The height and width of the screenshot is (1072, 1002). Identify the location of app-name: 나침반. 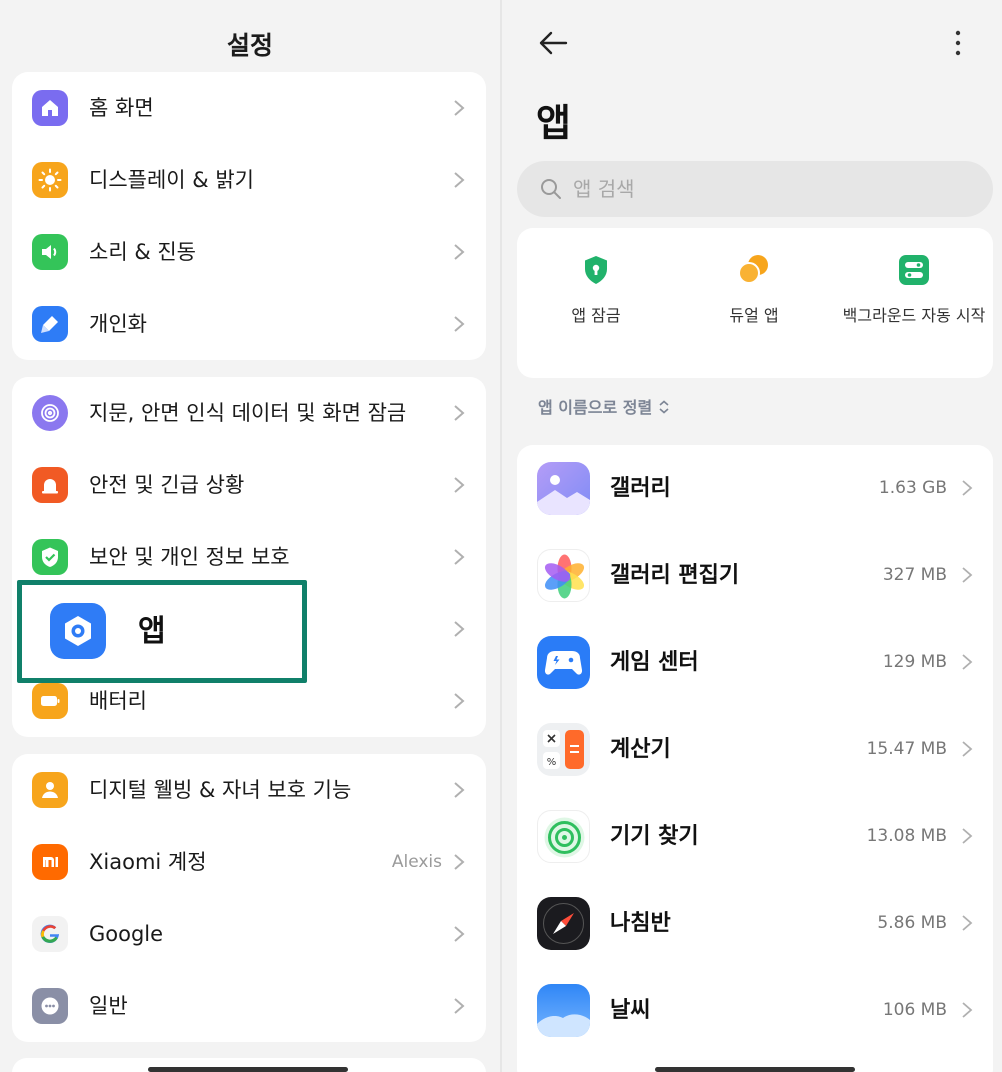
(640, 923).